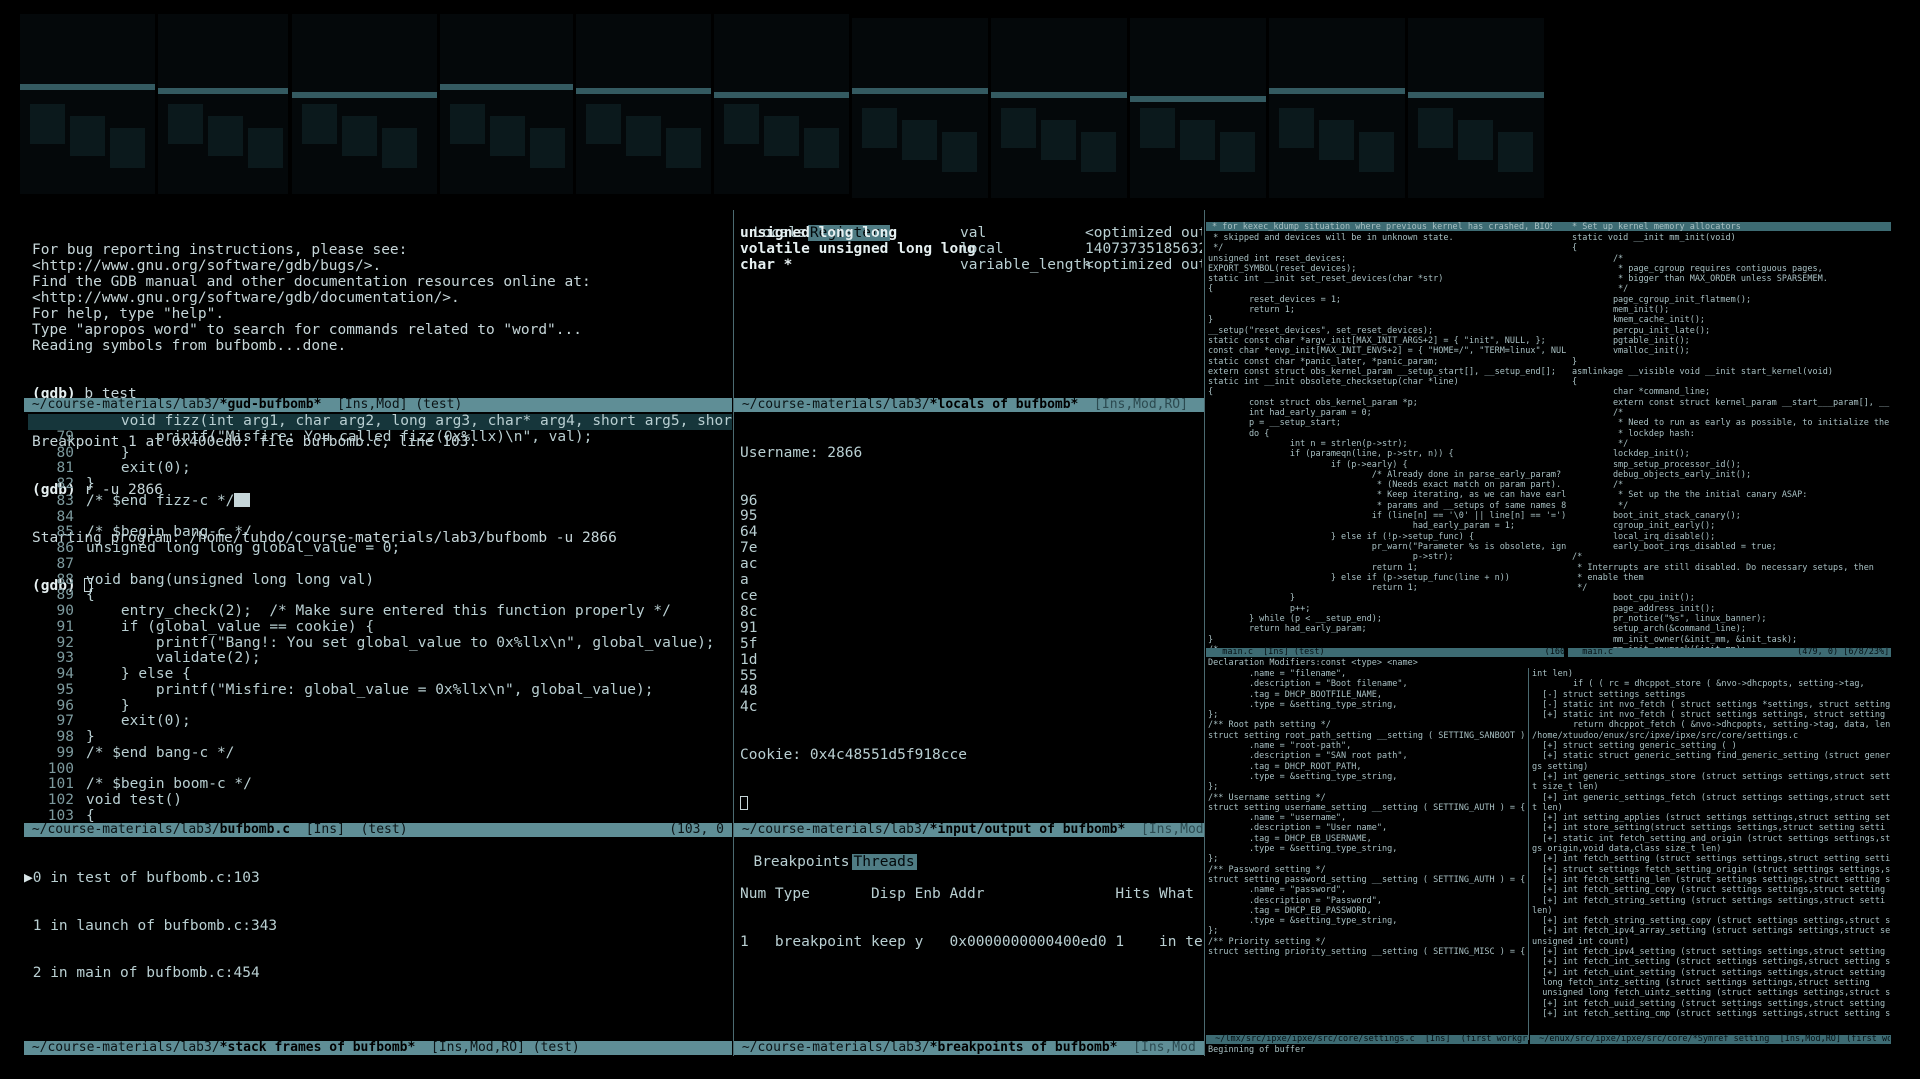 The image size is (1920, 1079). Describe the element at coordinates (1690, 495) in the screenshot. I see `code-line: * Set up the the initial canary ASAP:` at that location.